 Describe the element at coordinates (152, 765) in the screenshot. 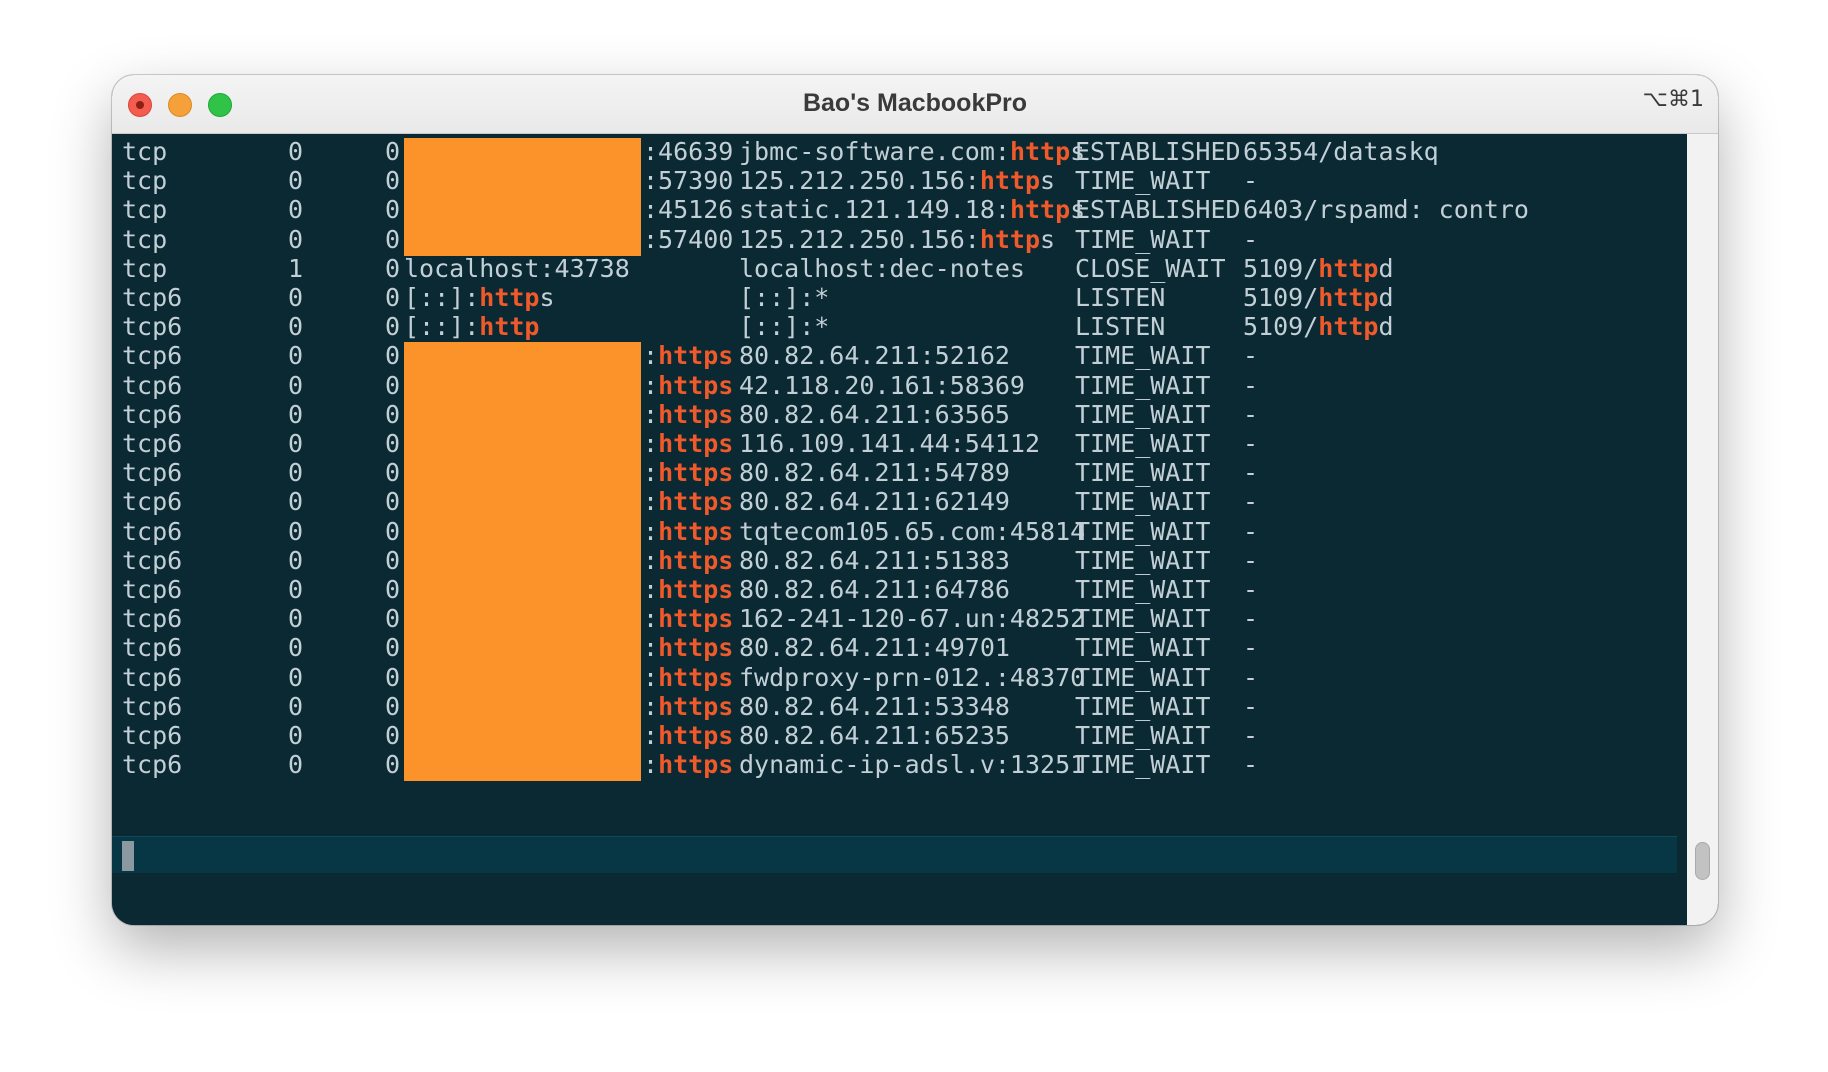

I see `proto-cell: tcp6` at that location.